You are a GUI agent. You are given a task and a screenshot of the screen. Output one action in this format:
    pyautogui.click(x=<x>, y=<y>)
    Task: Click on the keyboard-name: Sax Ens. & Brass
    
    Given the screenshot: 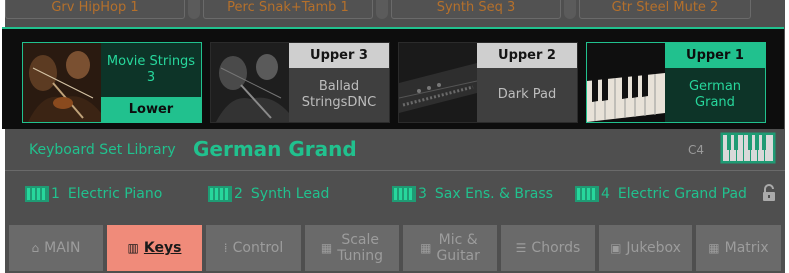 What is the action you would take?
    pyautogui.click(x=493, y=194)
    